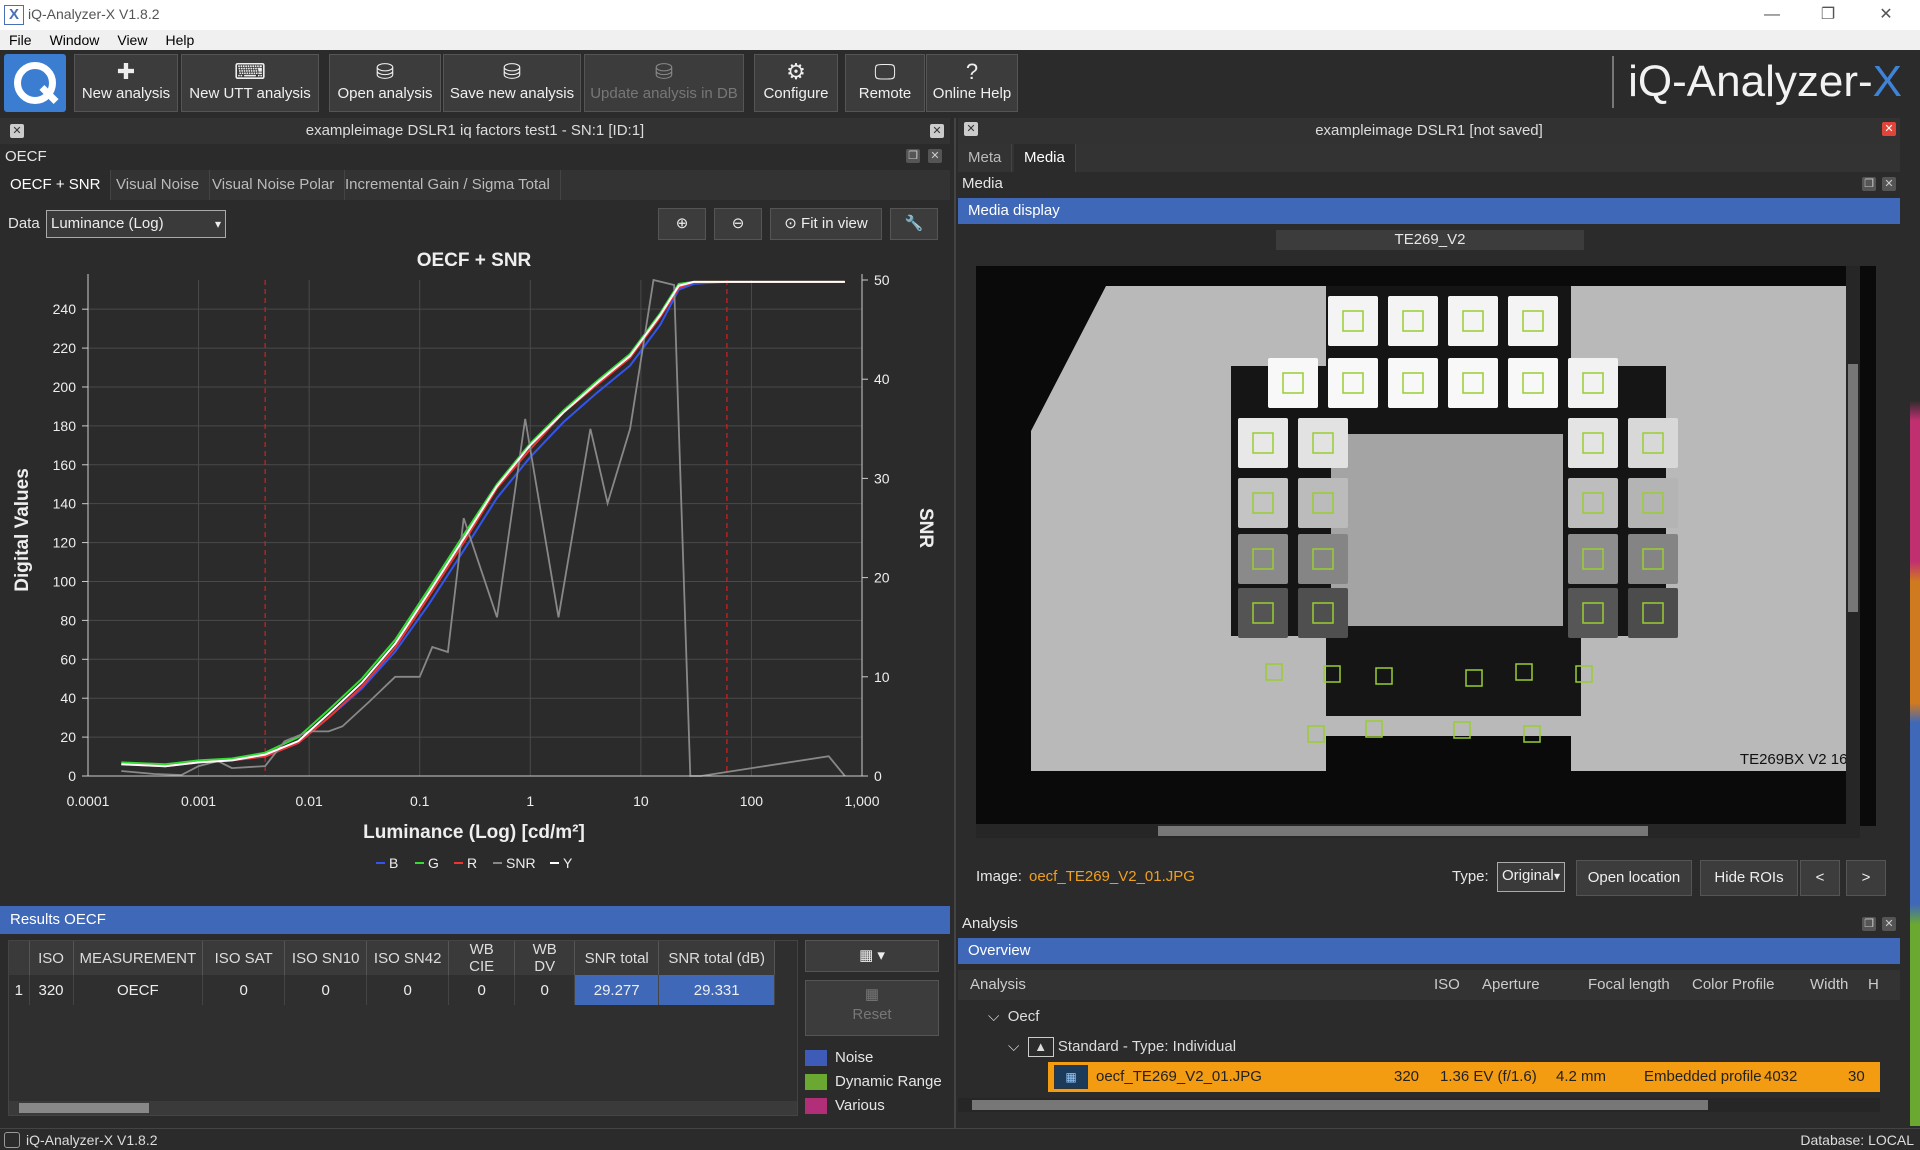 Image resolution: width=1920 pixels, height=1150 pixels. I want to click on close-right-doc-red-icon: ✕, so click(1889, 129).